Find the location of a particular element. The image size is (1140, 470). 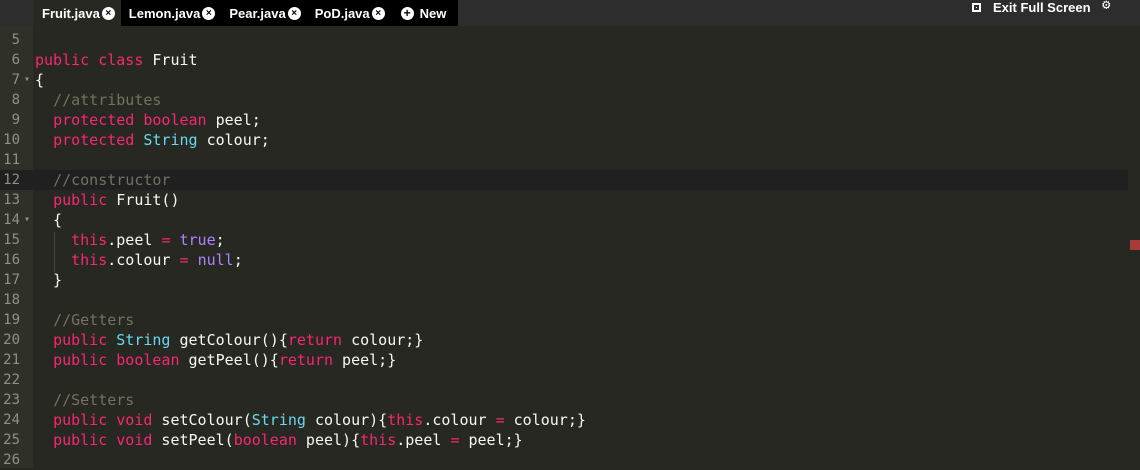

code-token: this is located at coordinates (405, 420).